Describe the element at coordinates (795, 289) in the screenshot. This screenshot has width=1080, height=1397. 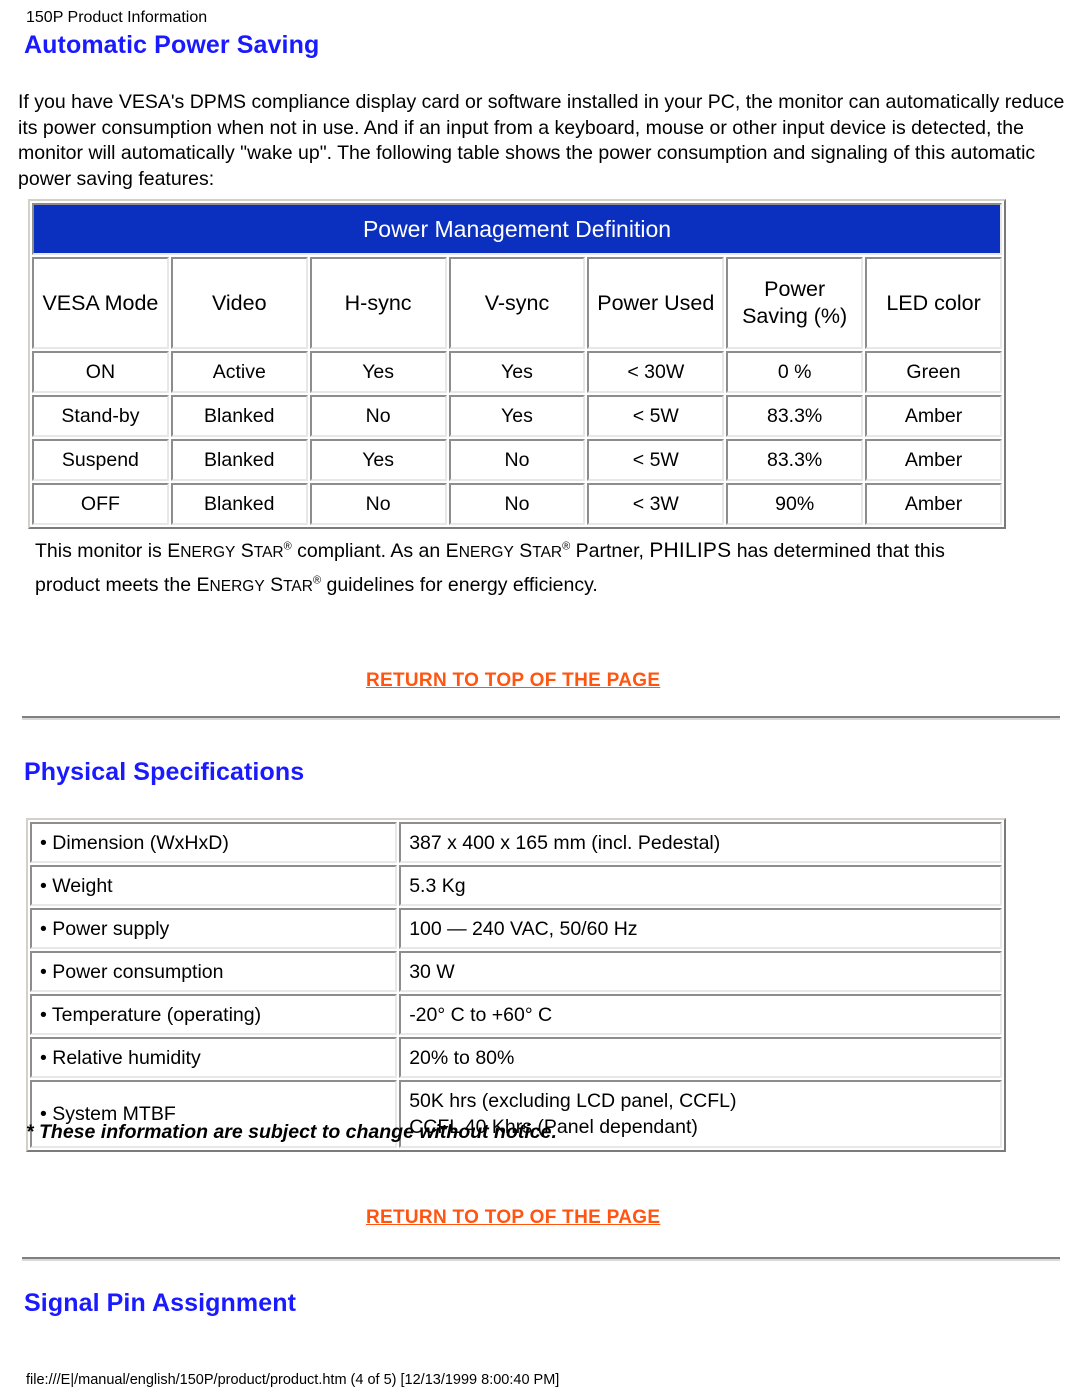
I see `column-header-power-saving-line1: Power` at that location.